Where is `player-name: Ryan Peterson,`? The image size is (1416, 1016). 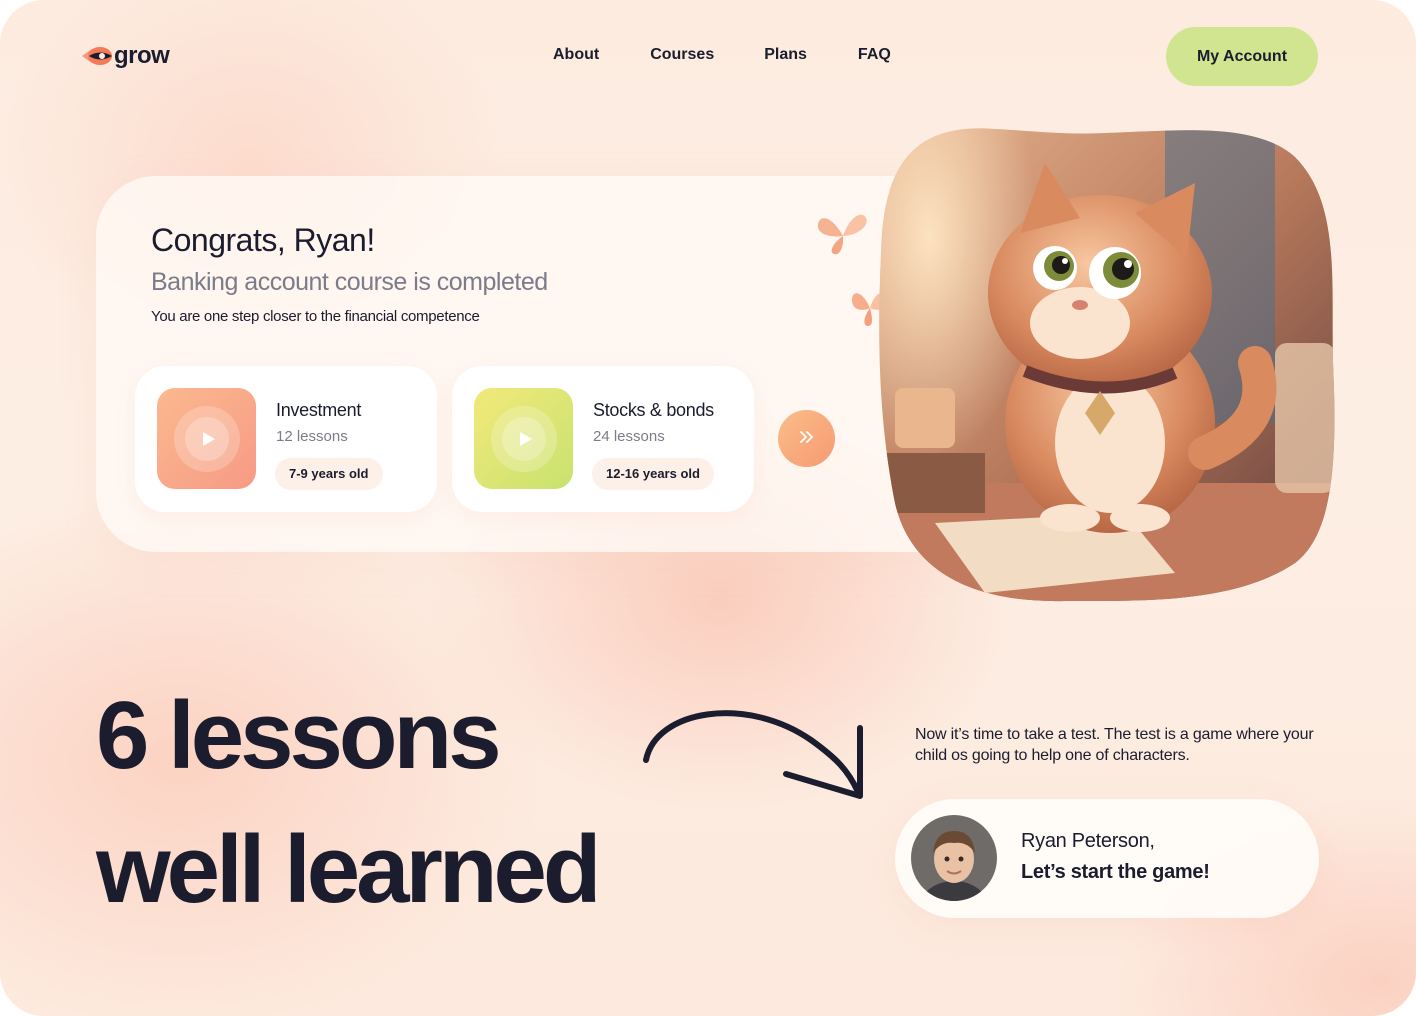
player-name: Ryan Peterson, is located at coordinates (1088, 841).